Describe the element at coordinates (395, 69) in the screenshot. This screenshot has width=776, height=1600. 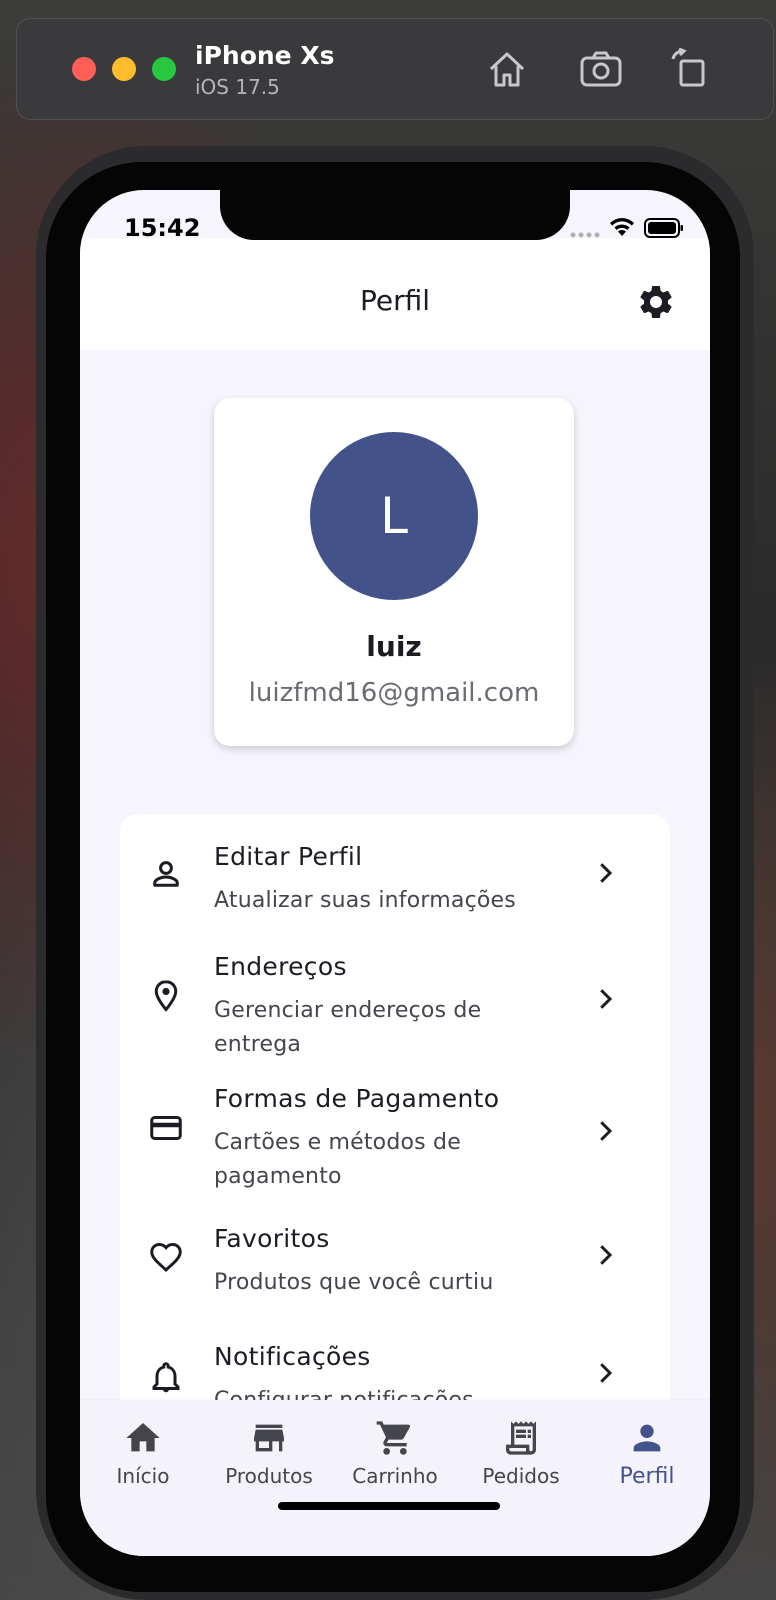
I see `simulator-toolbar: iPhone Xs iOS 17.5` at that location.